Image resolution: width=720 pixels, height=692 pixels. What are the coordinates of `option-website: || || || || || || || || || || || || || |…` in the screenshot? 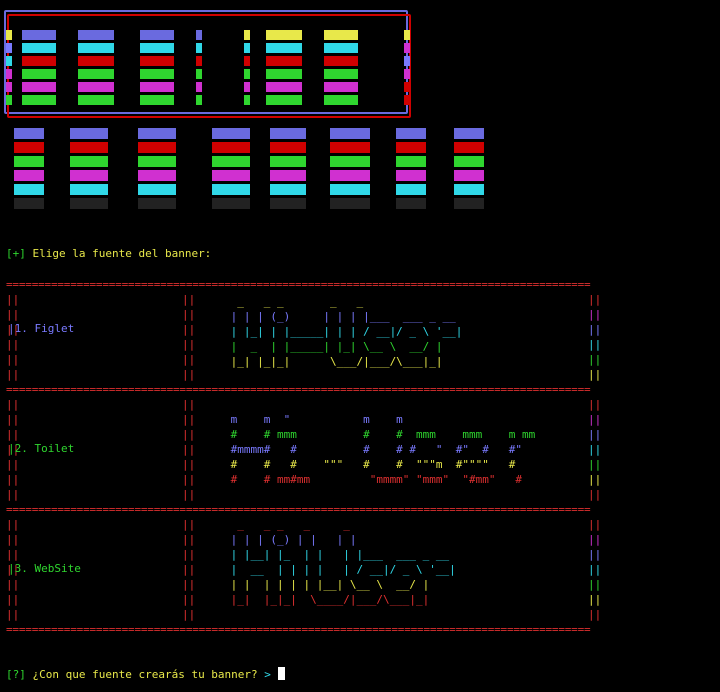 It's located at (304, 569).